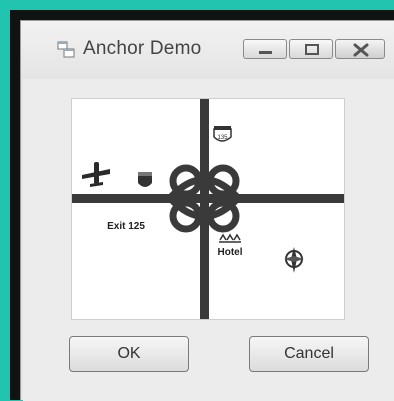 This screenshot has width=394, height=401. I want to click on maximize-button, so click(311, 49).